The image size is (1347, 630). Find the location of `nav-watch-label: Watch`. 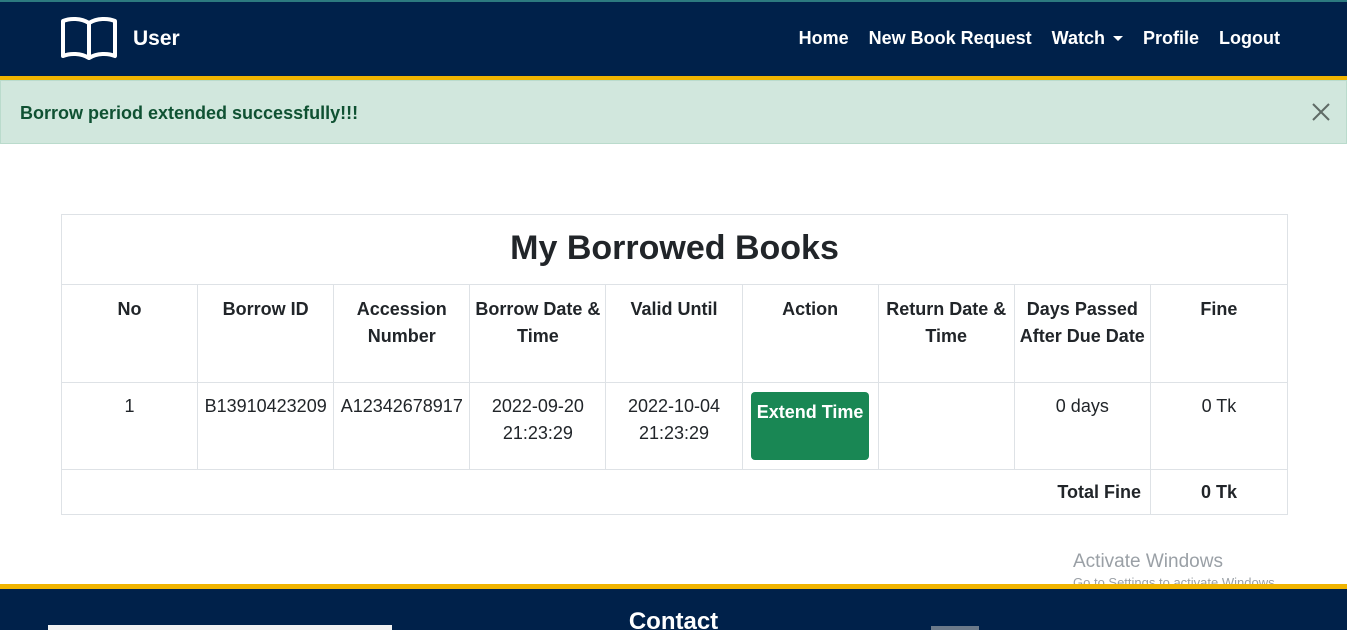

nav-watch-label: Watch is located at coordinates (1078, 38).